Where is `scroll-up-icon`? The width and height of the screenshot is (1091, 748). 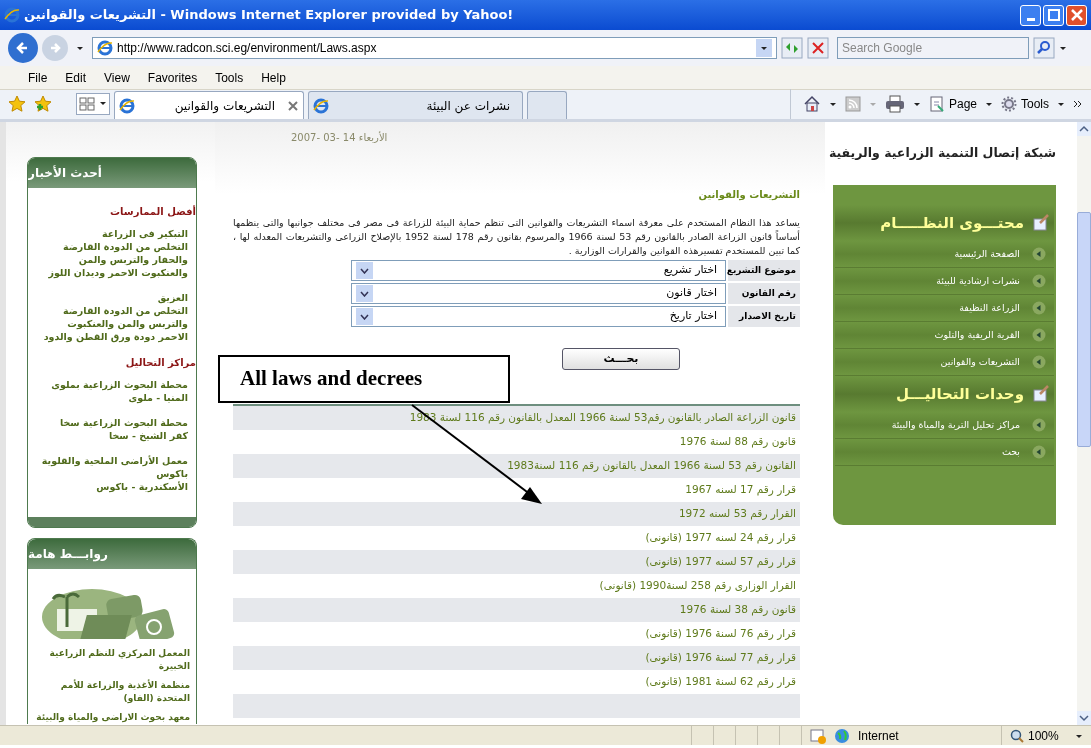 scroll-up-icon is located at coordinates (1084, 129).